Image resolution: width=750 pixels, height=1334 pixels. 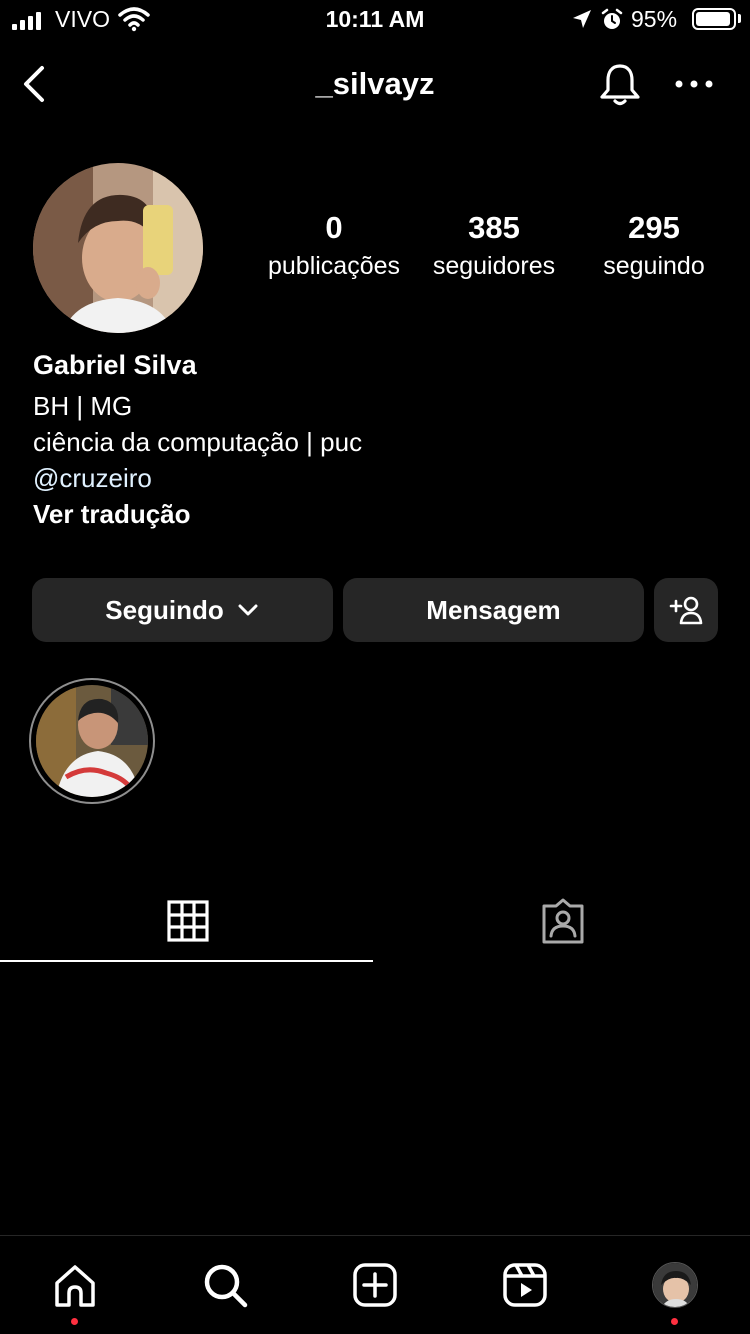 I want to click on chevron-down-icon, so click(x=248, y=610).